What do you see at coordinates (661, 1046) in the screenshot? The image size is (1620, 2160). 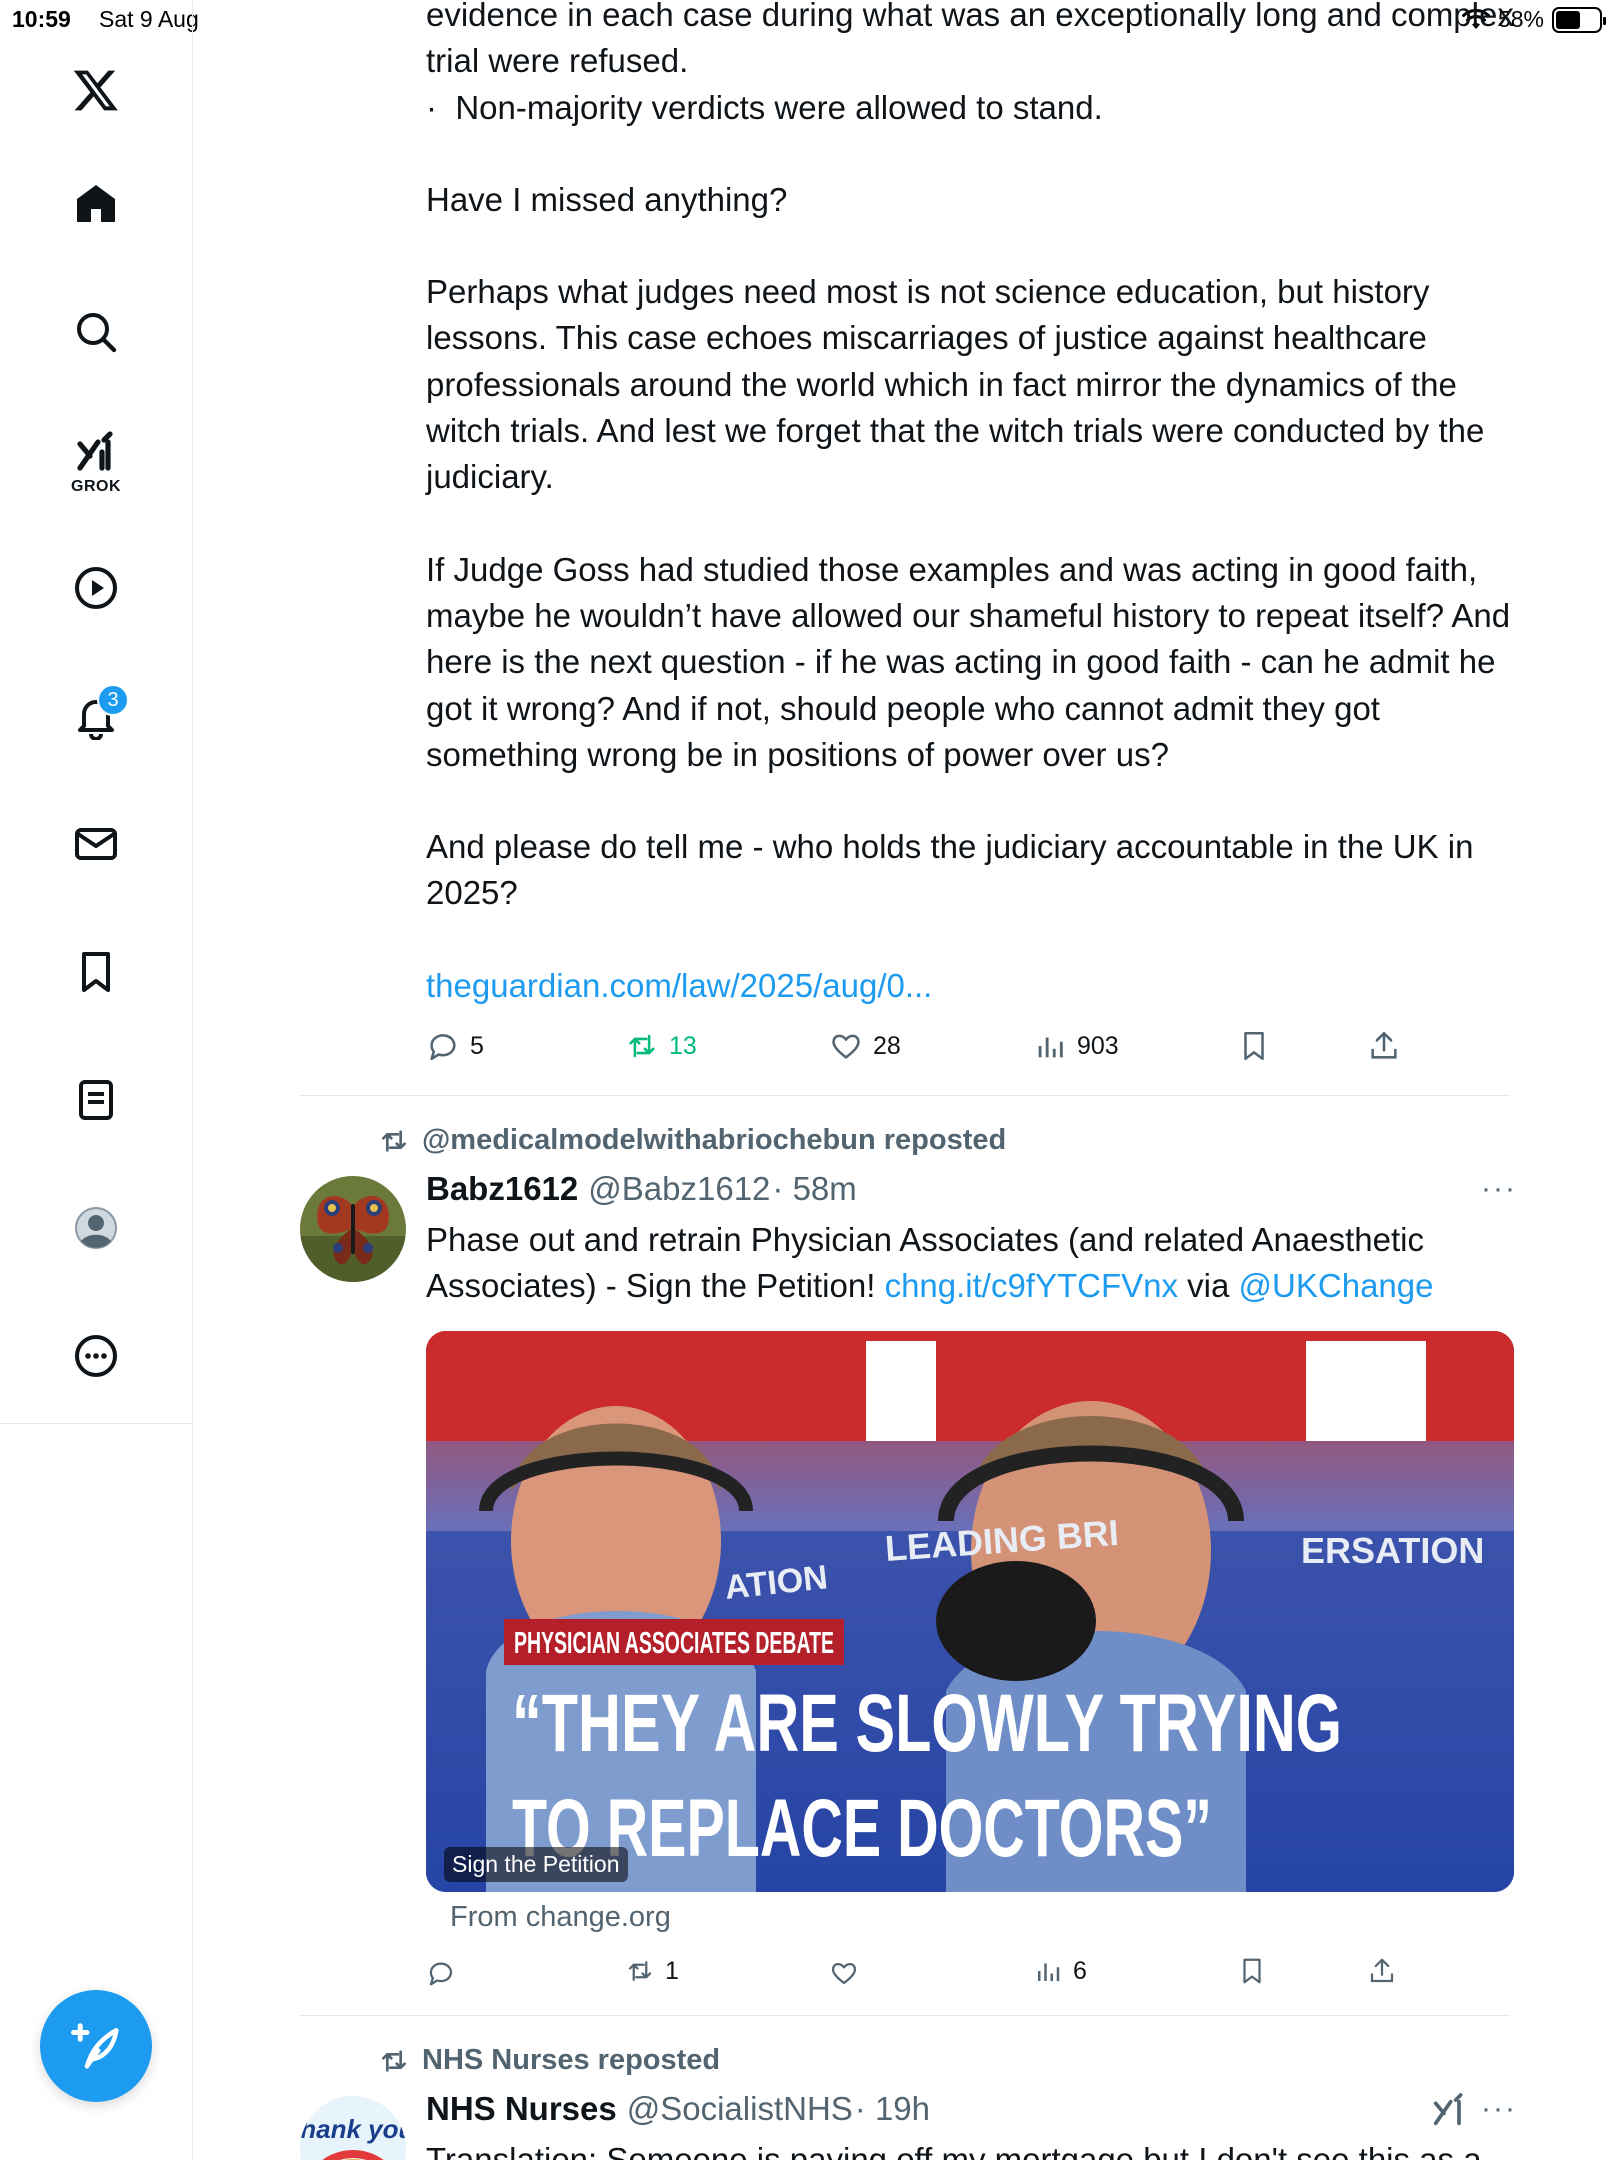 I see `repost-button: 13` at bounding box center [661, 1046].